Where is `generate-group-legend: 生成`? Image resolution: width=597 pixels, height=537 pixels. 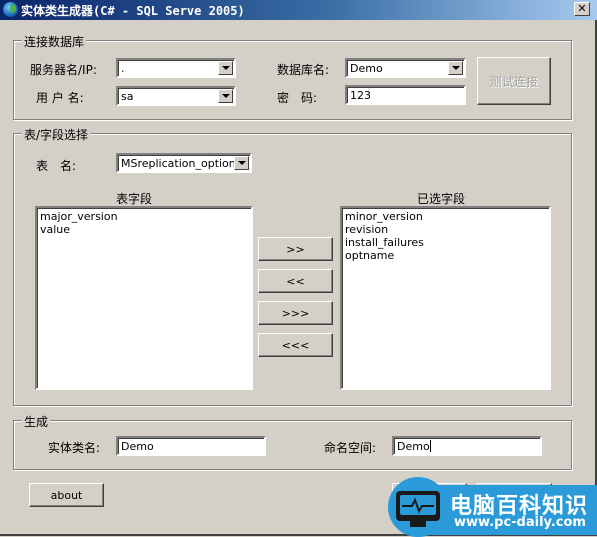
generate-group-legend: 生成 is located at coordinates (36, 421).